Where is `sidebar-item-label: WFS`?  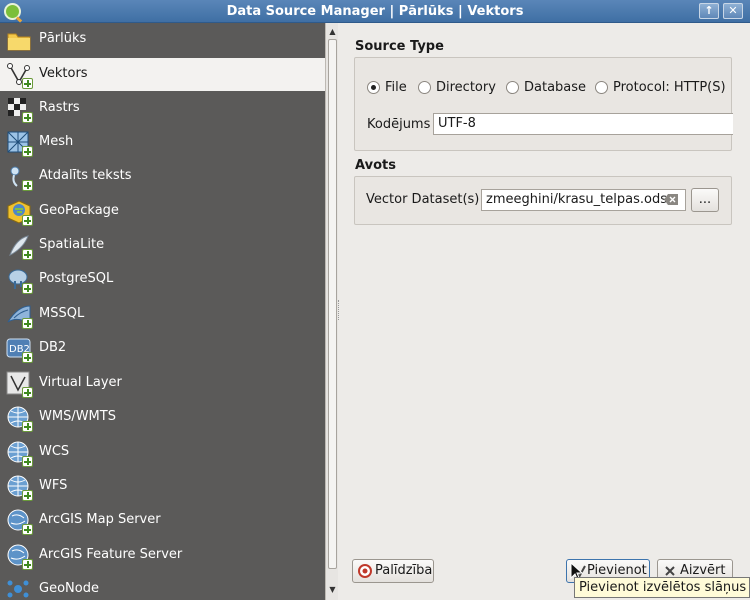 sidebar-item-label: WFS is located at coordinates (53, 485).